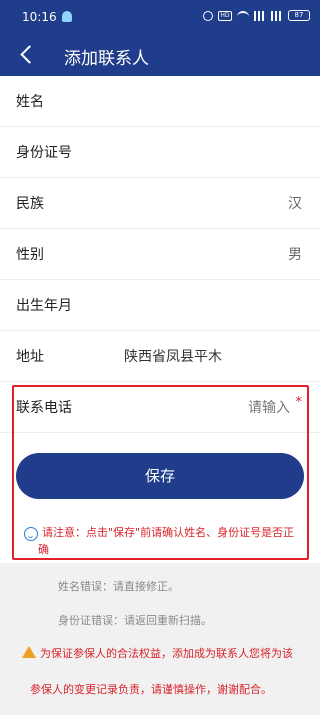 The image size is (320, 715). What do you see at coordinates (27, 55) in the screenshot?
I see `back-arrow-icon` at bounding box center [27, 55].